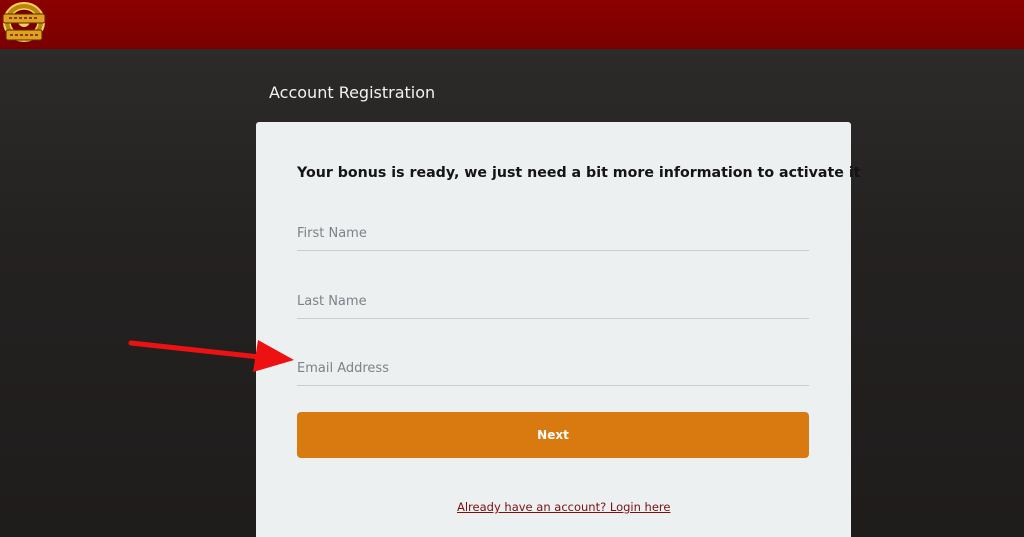 The height and width of the screenshot is (537, 1024). I want to click on last-name-input, so click(553, 301).